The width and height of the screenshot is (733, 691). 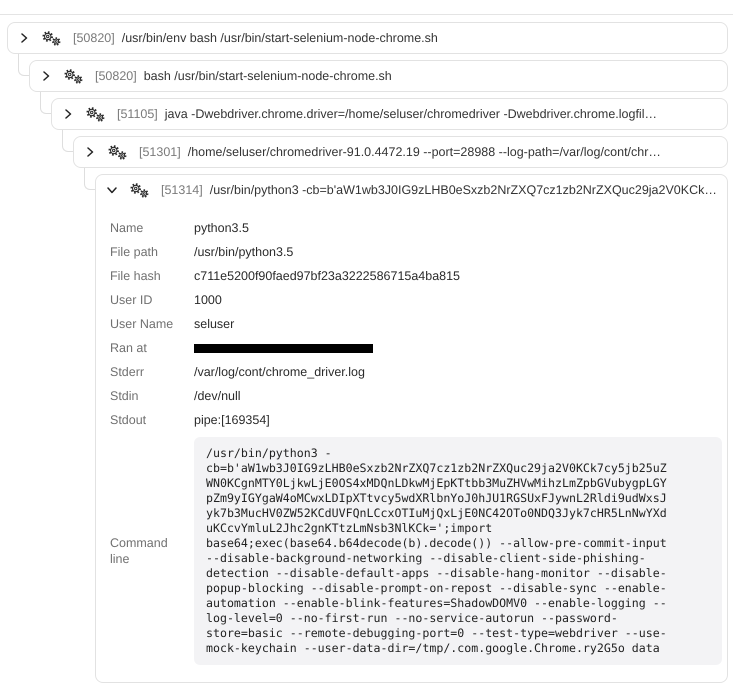 What do you see at coordinates (134, 252) in the screenshot?
I see `field-label: File path` at bounding box center [134, 252].